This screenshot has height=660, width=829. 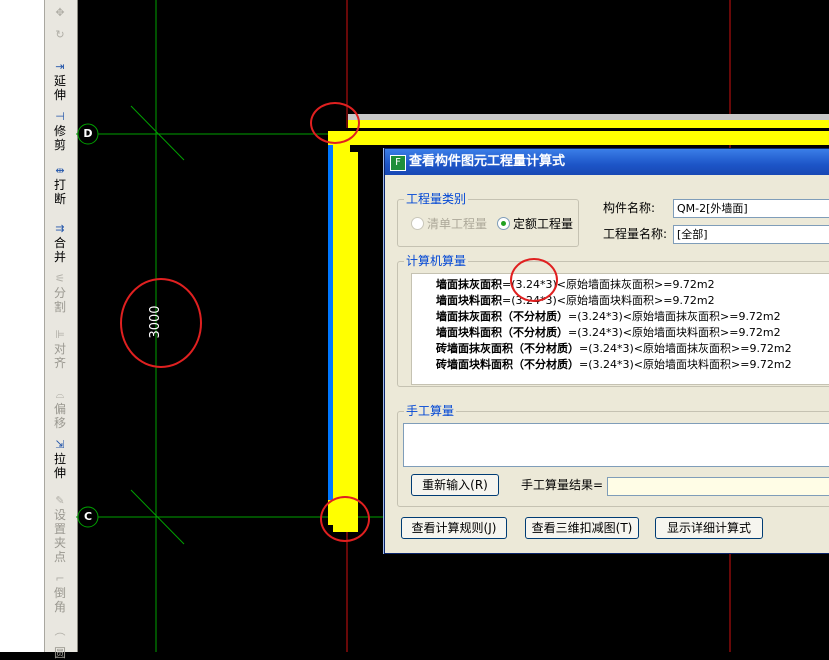 I want to click on tool-offset: ⌓ 偏 移, so click(x=60, y=409).